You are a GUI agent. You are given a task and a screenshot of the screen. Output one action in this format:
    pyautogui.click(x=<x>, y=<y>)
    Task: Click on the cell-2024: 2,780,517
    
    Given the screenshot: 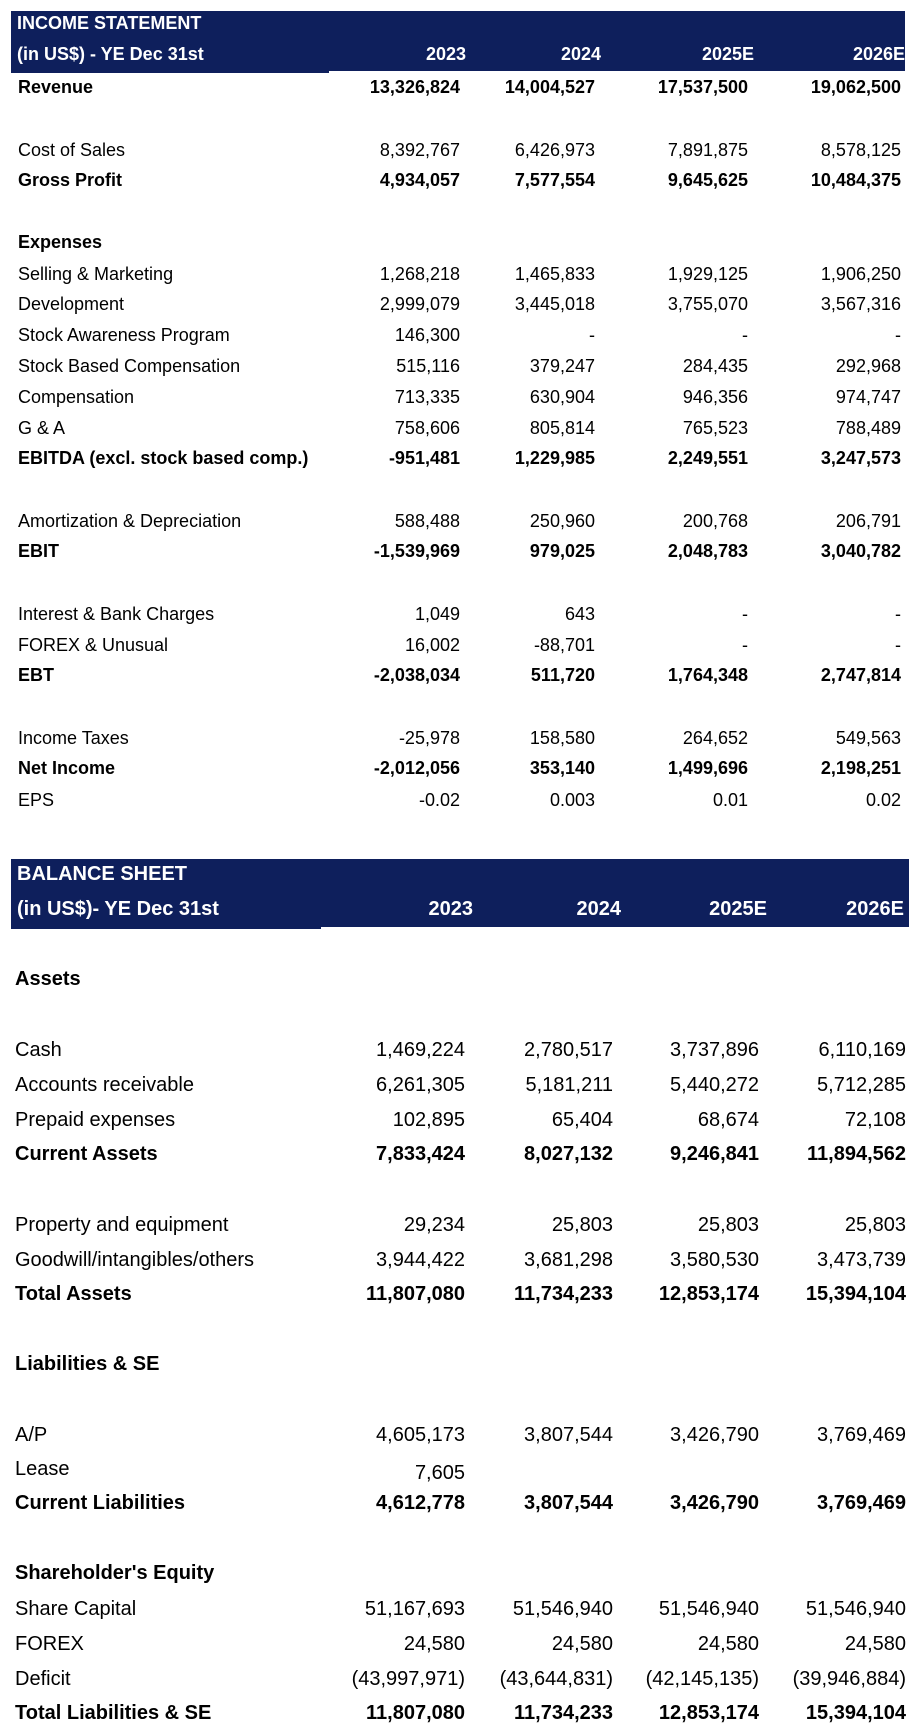 What is the action you would take?
    pyautogui.click(x=568, y=1050)
    